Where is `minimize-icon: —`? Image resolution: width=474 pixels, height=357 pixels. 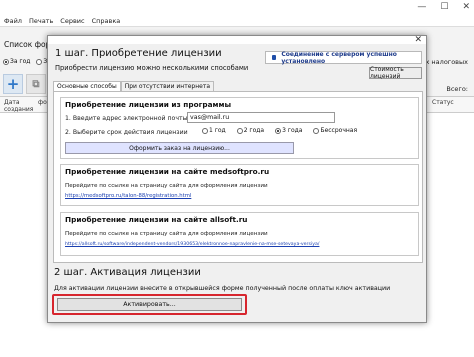 minimize-icon: — is located at coordinates (421, 7).